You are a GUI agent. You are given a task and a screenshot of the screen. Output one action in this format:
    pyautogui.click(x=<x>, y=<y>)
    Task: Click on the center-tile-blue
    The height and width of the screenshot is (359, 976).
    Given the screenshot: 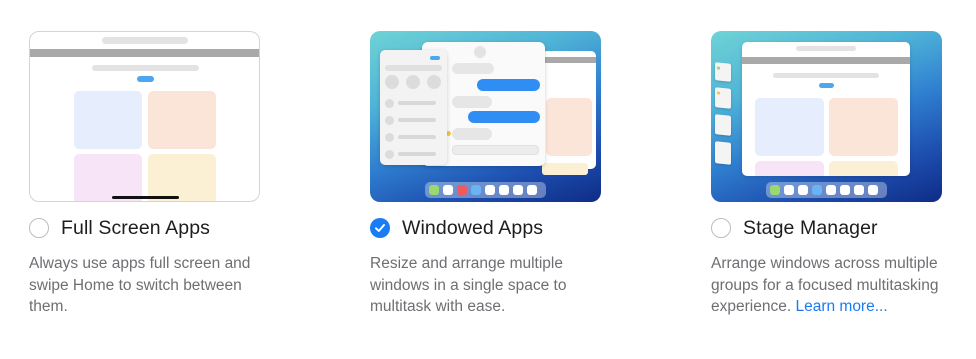 What is the action you would take?
    pyautogui.click(x=789, y=127)
    